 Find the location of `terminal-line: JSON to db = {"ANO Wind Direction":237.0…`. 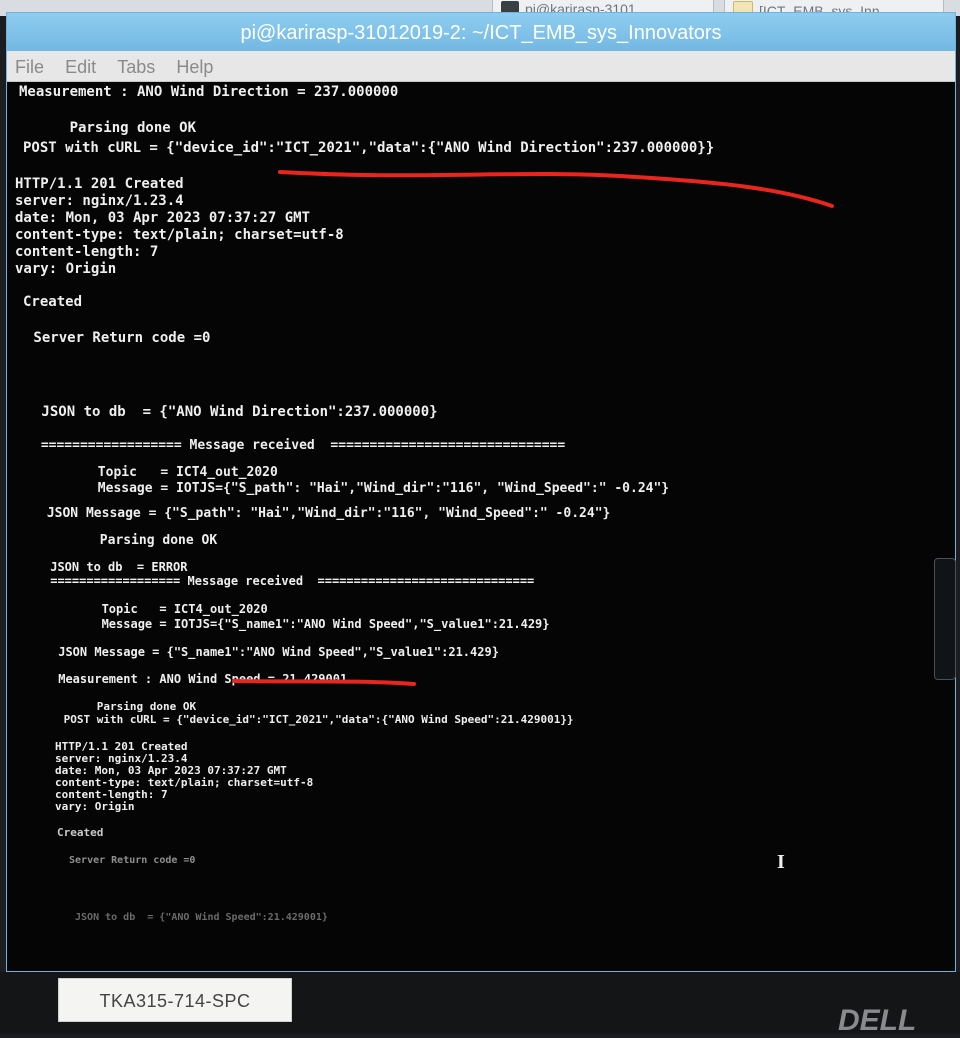

terminal-line: JSON to db = {"ANO Wind Direction":237.0… is located at coordinates (235, 412).